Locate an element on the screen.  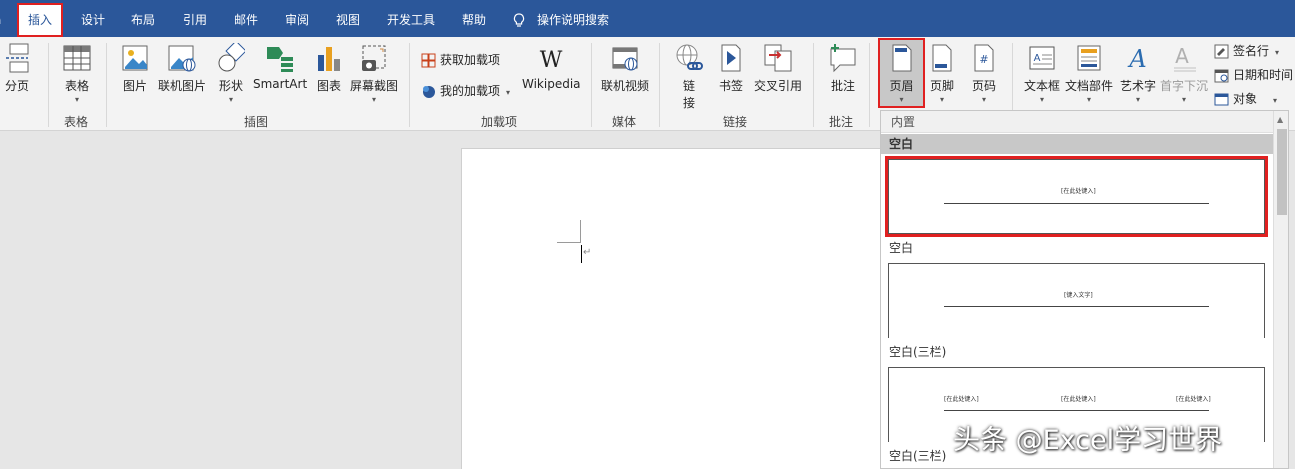
group-label-addins: 加载项 is located at coordinates (499, 122).